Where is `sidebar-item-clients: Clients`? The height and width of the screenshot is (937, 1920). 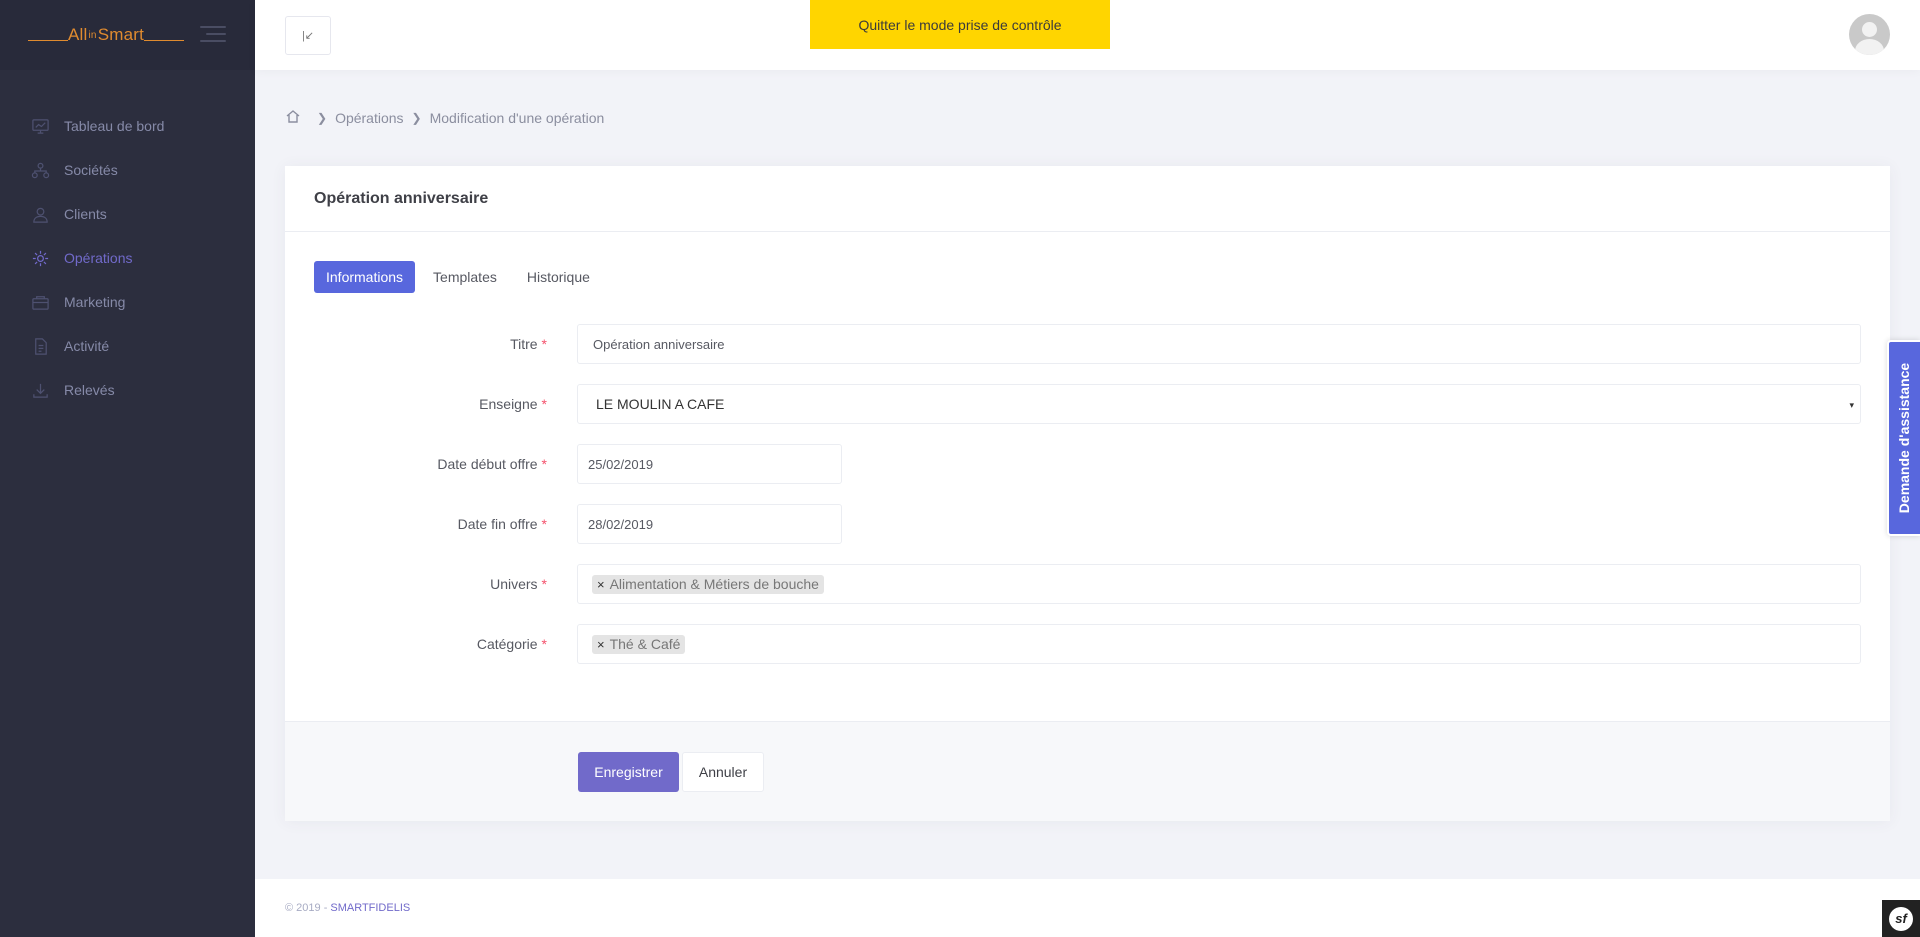 sidebar-item-clients: Clients is located at coordinates (127, 214).